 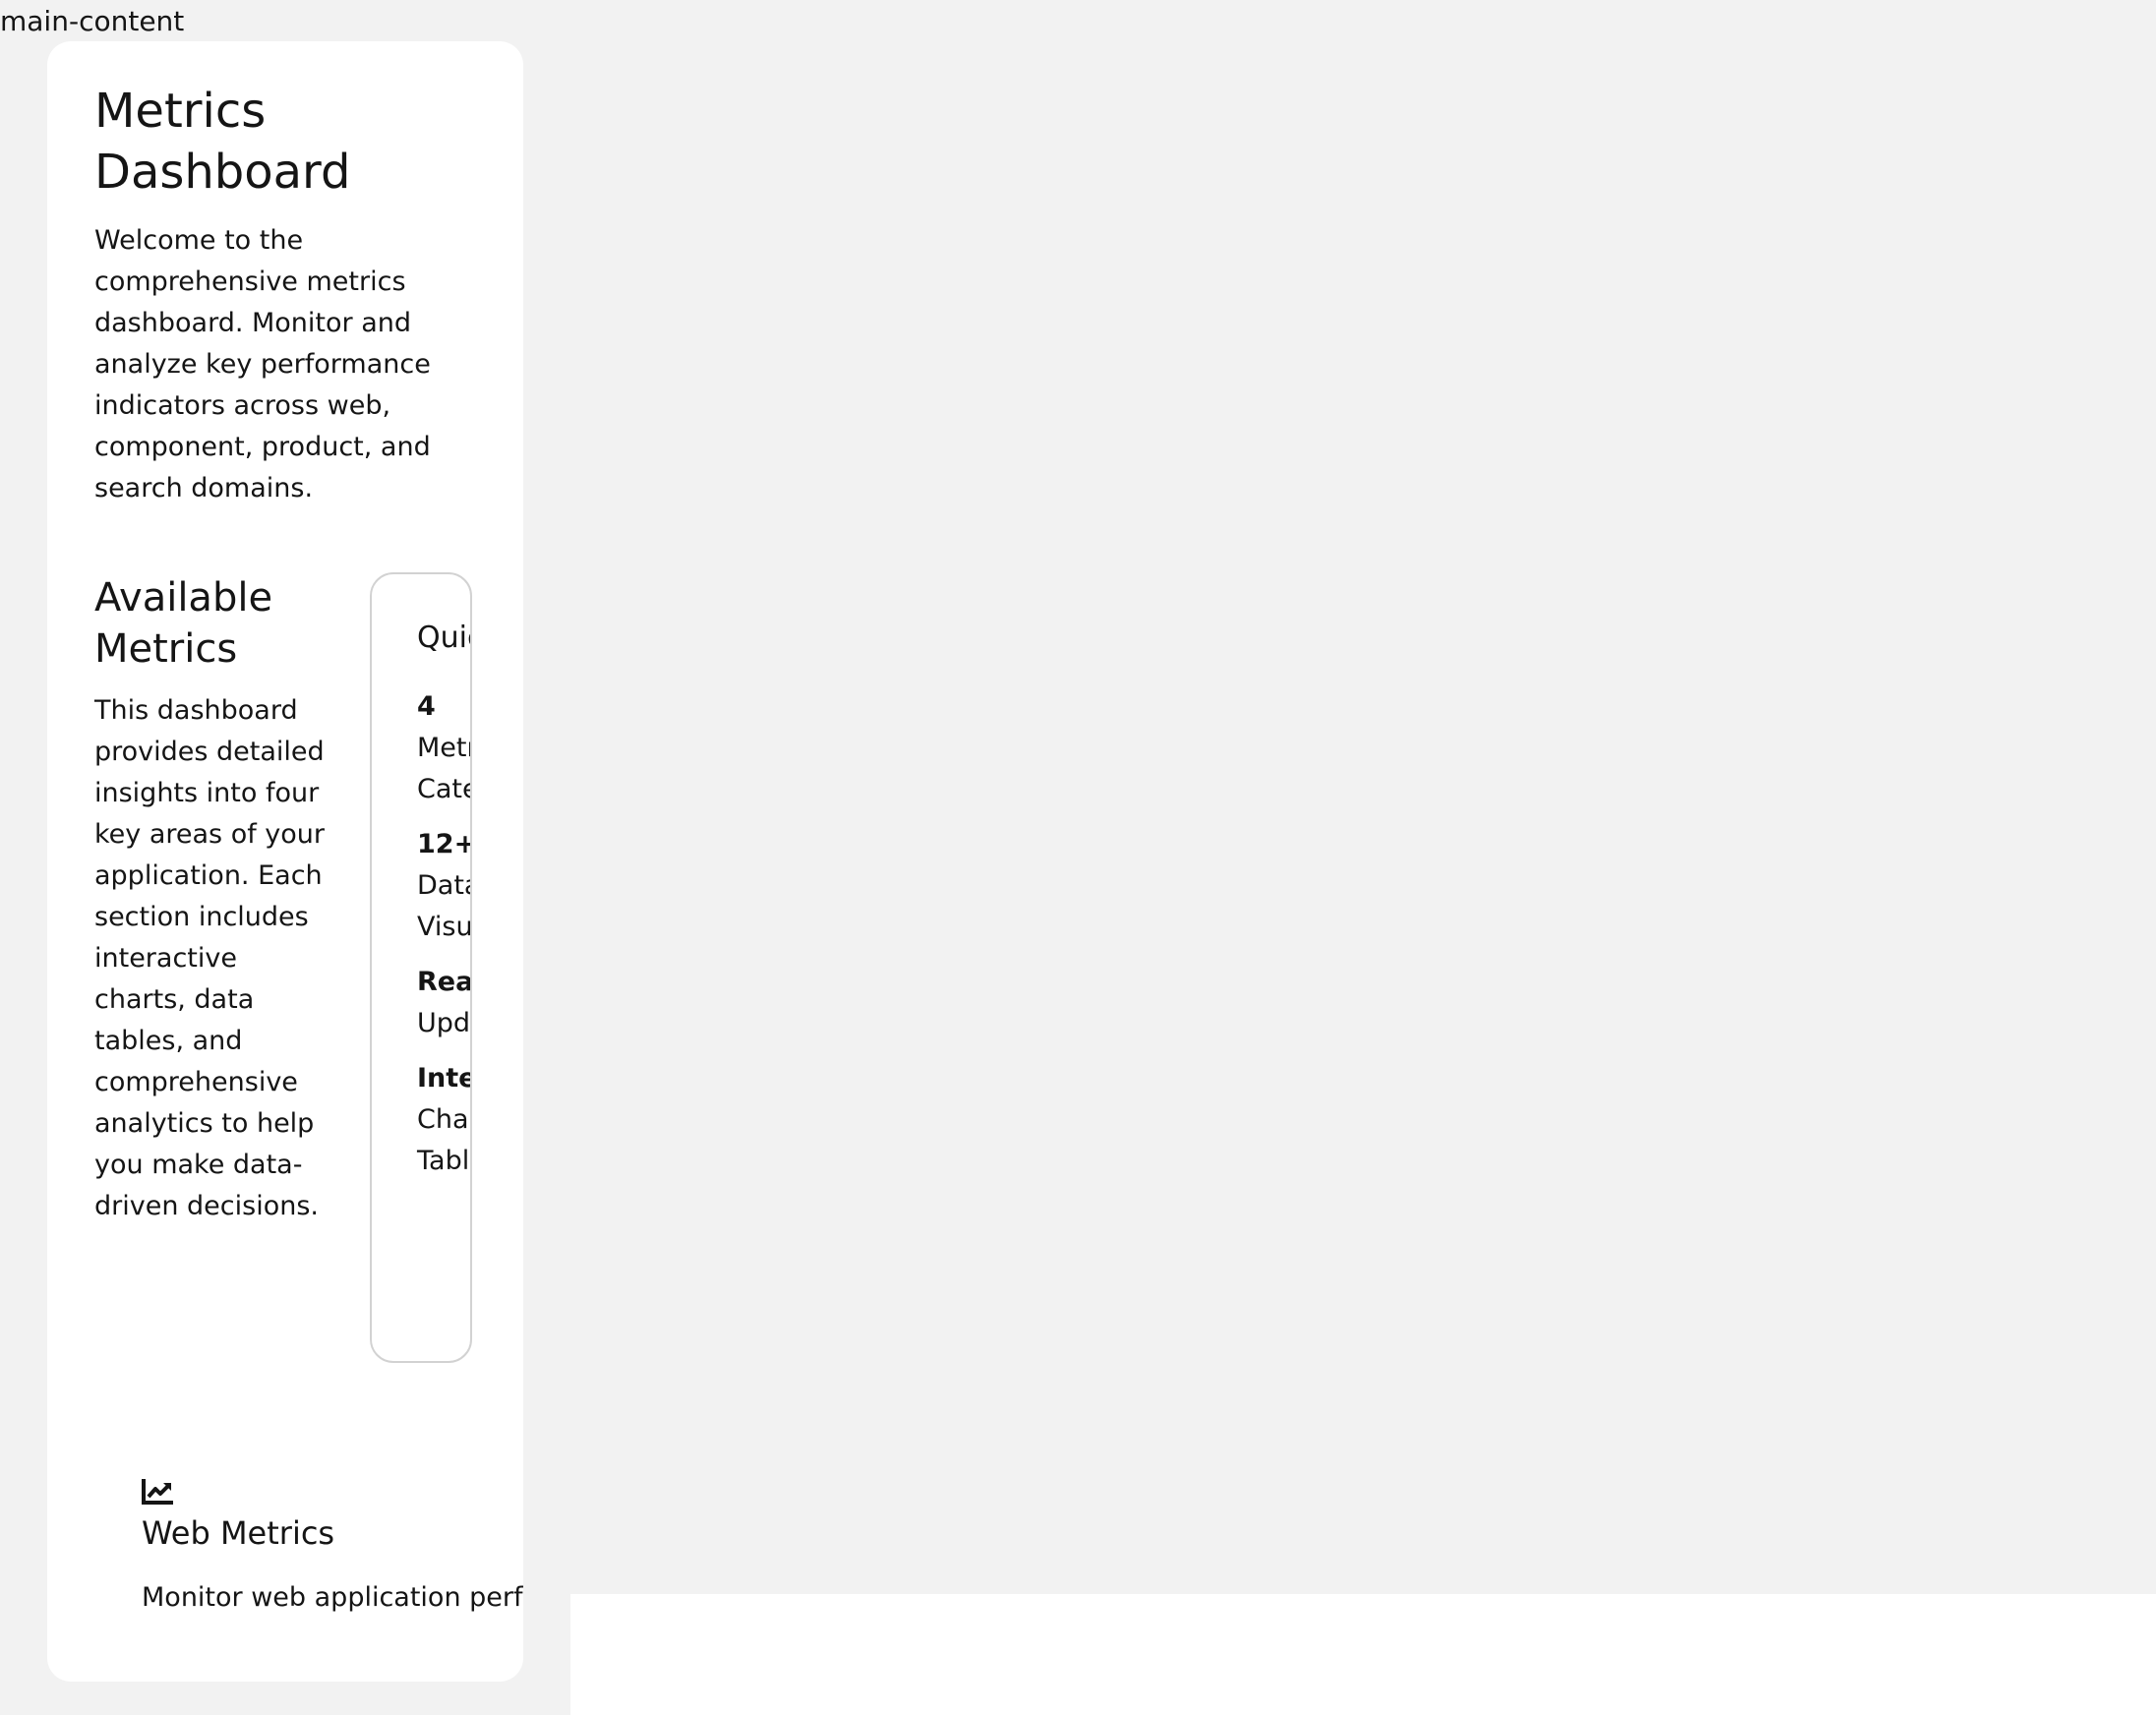 I want to click on stat-item-updates: Real-time Updates, so click(x=444, y=1003).